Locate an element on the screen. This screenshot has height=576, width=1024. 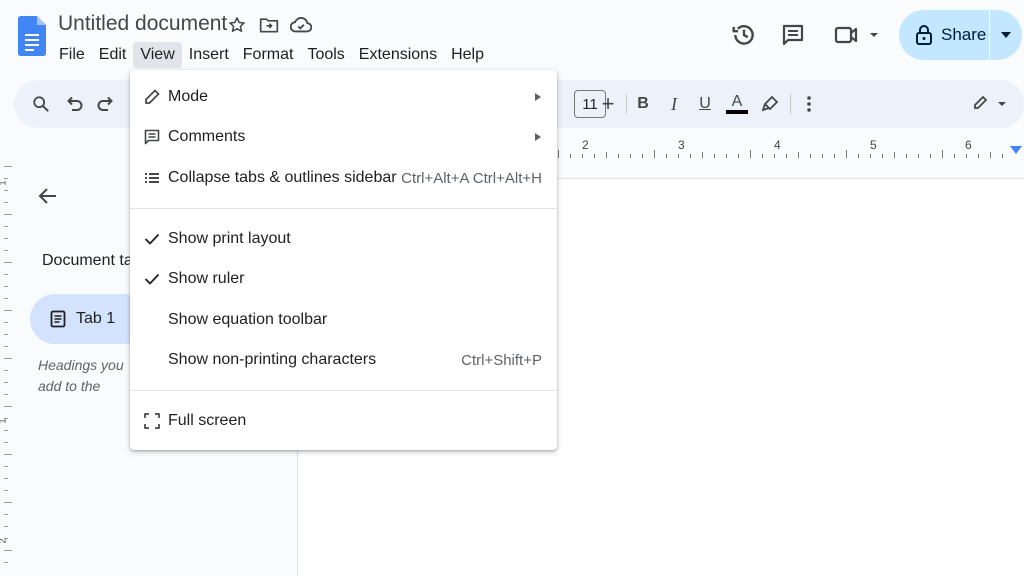
menu-item-label: Show equation toolbar is located at coordinates (248, 319).